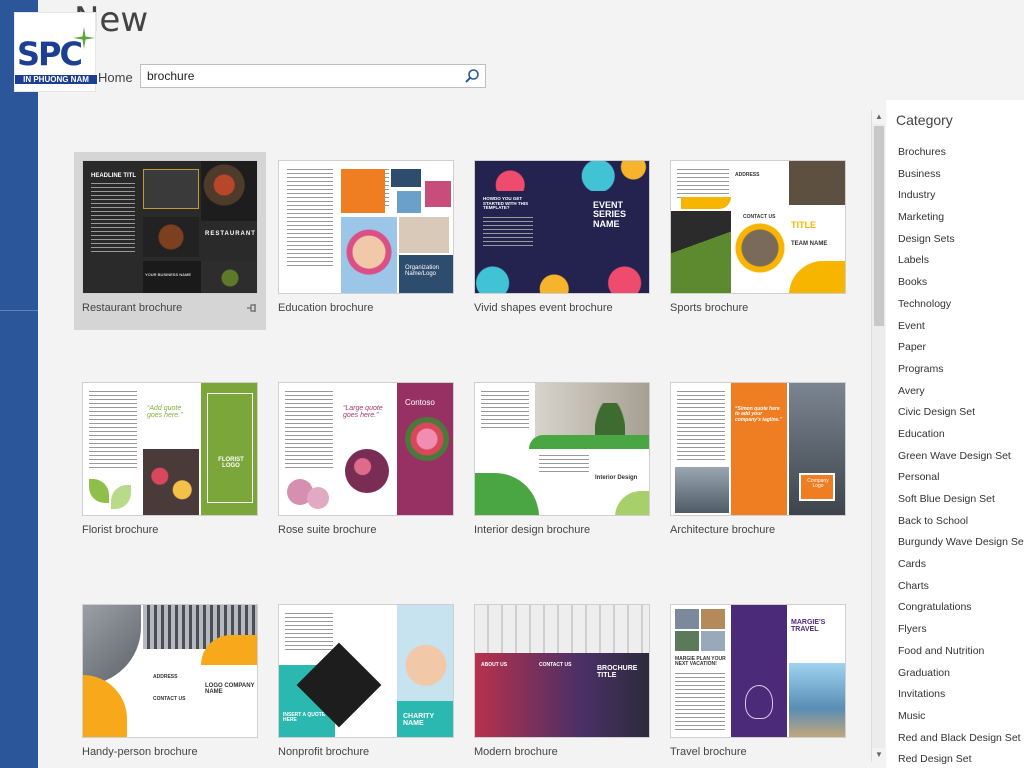 Image resolution: width=1024 pixels, height=768 pixels. I want to click on template-label: Handy-person brochure, so click(140, 752).